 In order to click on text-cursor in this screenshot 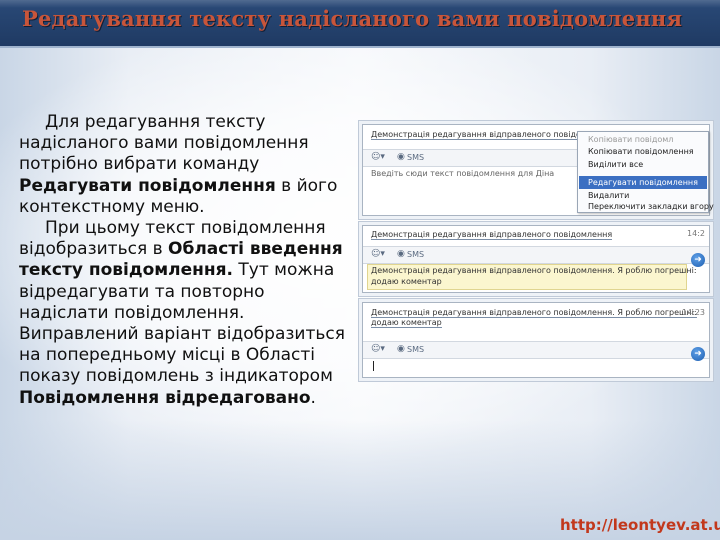, I will do `click(373, 366)`.